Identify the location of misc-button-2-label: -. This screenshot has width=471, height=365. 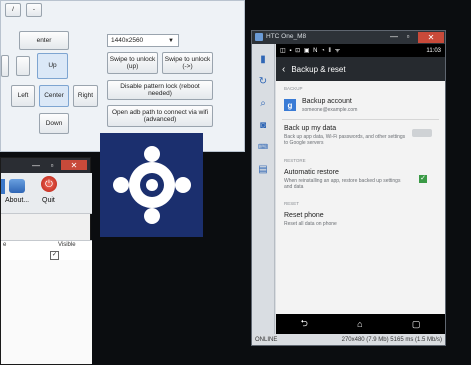
(34, 10).